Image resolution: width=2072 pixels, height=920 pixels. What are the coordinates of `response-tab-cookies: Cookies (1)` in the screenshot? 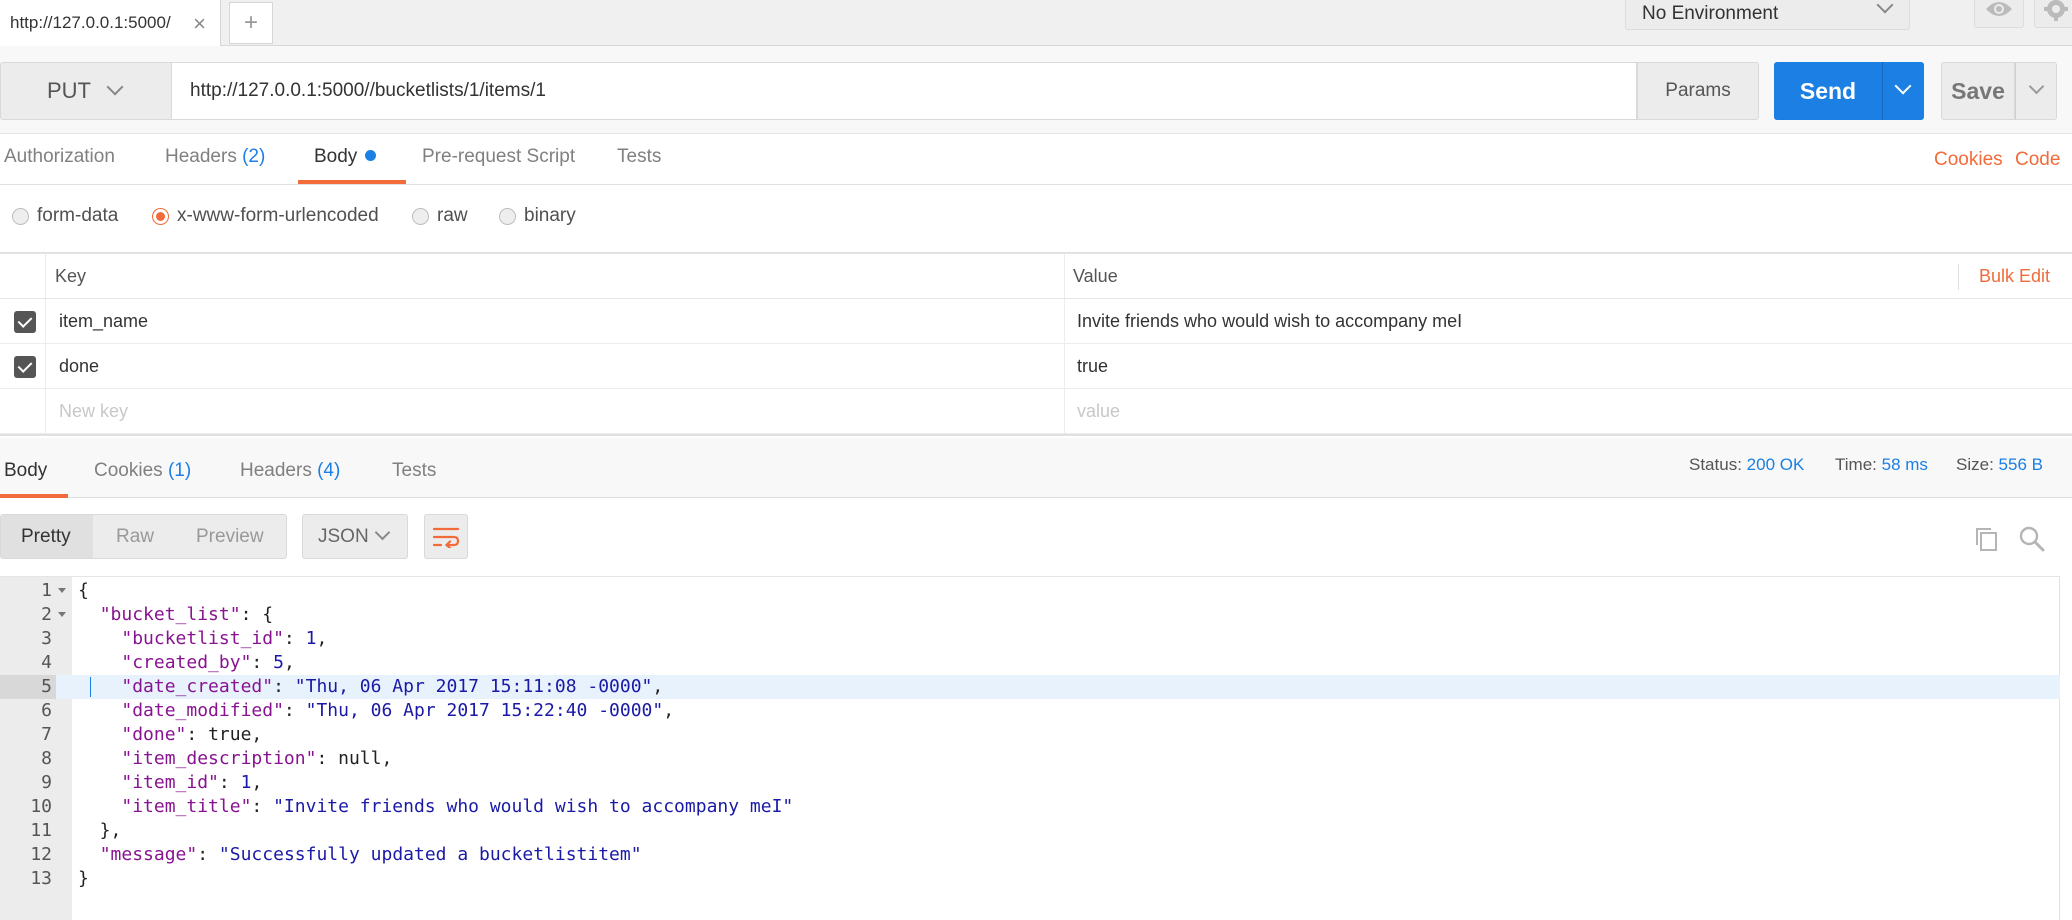 It's located at (142, 471).